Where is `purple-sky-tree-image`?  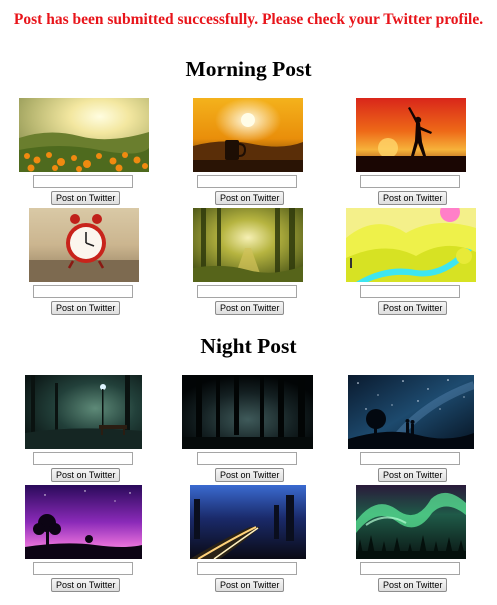 purple-sky-tree-image is located at coordinates (83, 522).